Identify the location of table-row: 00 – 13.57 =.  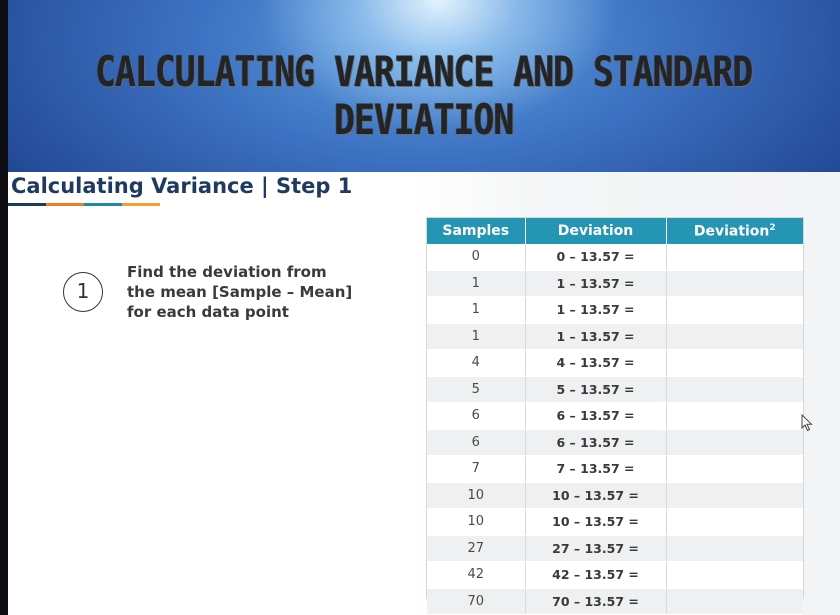
(615, 257).